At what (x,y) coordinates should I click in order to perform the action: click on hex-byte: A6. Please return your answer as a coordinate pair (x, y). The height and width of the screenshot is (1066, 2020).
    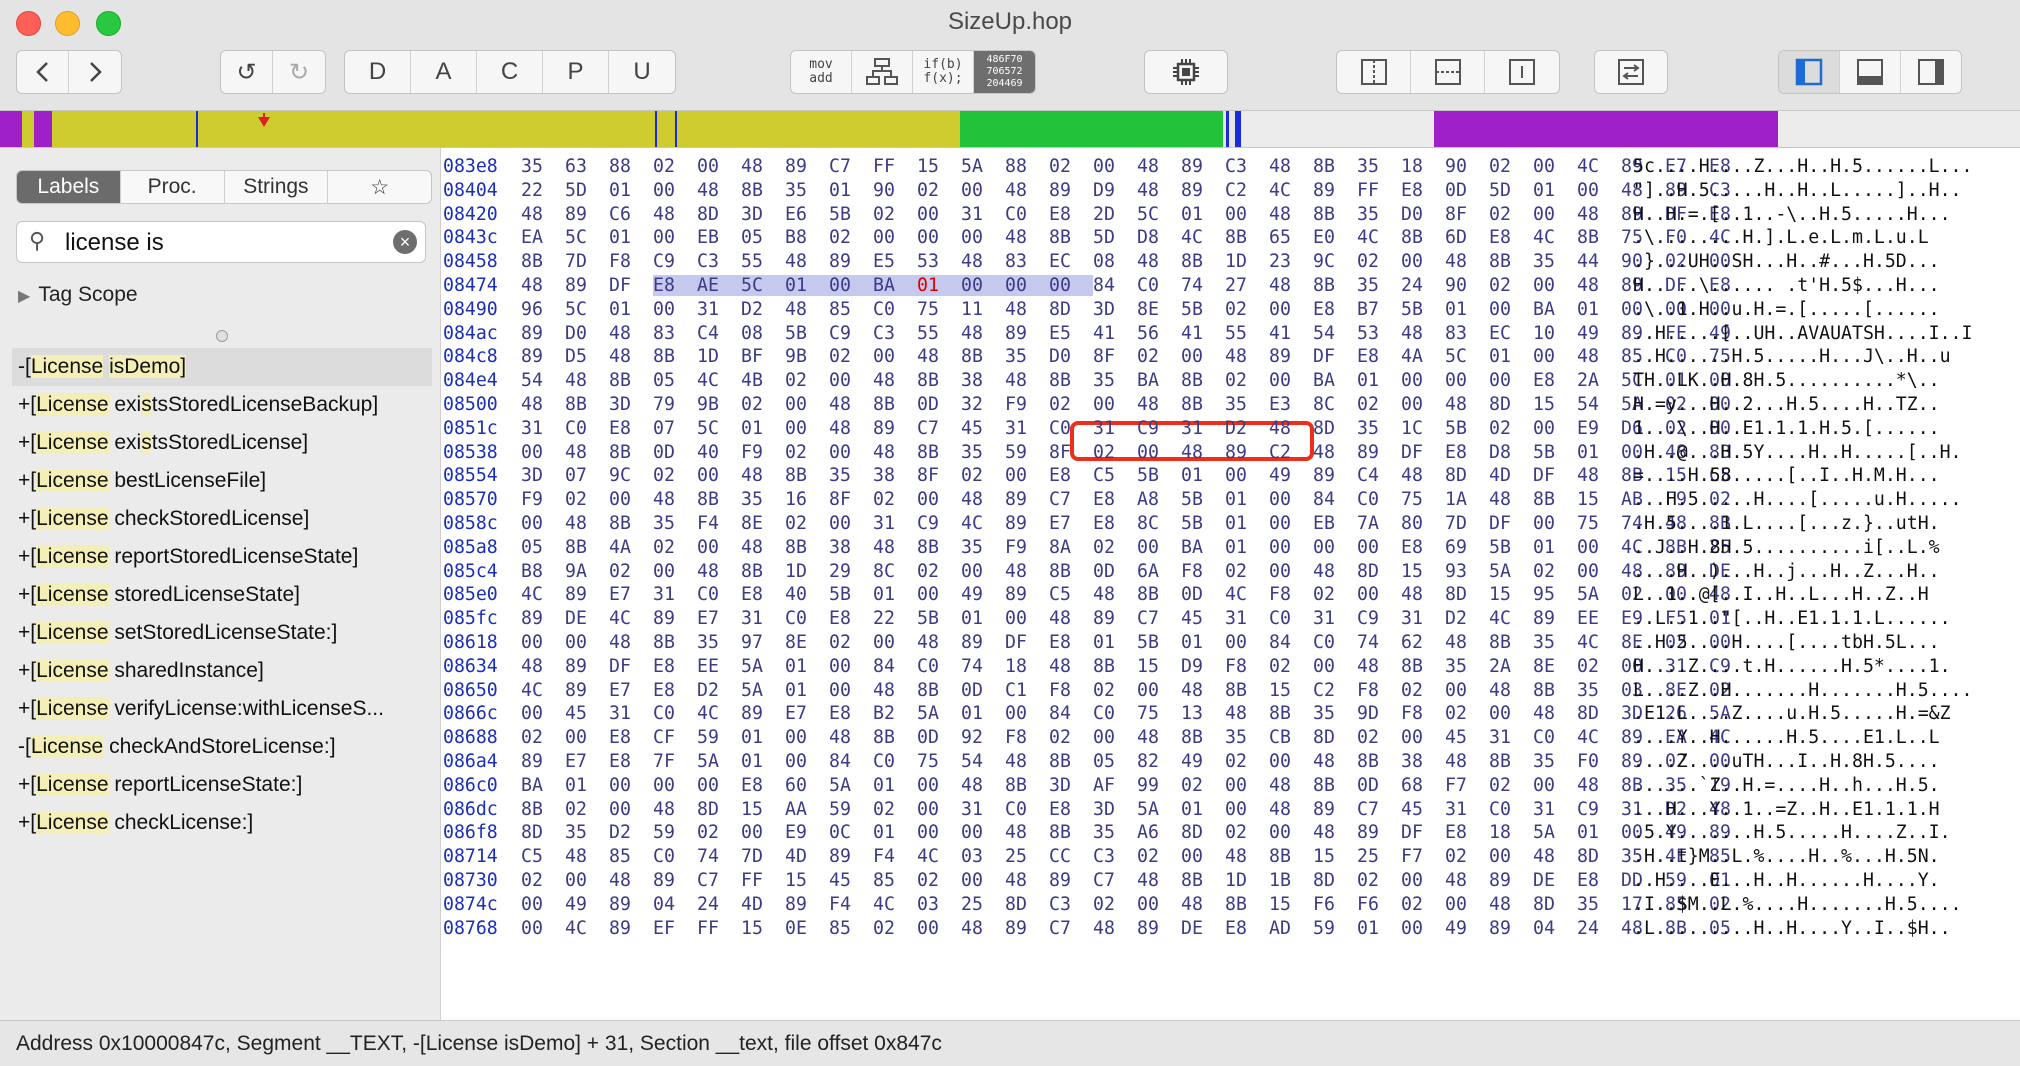
    Looking at the image, I should click on (1159, 832).